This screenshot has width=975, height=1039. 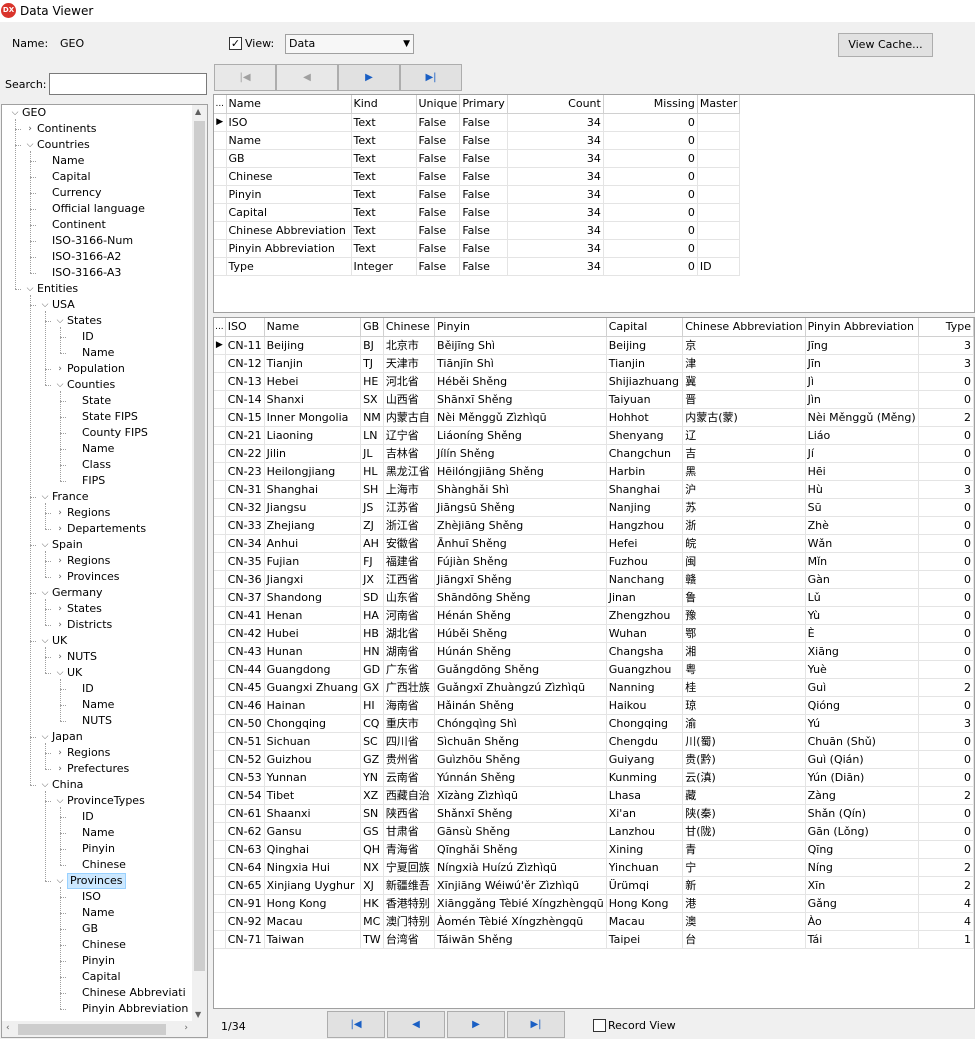 What do you see at coordinates (645, 489) in the screenshot?
I see `data-cell: Shanghai` at bounding box center [645, 489].